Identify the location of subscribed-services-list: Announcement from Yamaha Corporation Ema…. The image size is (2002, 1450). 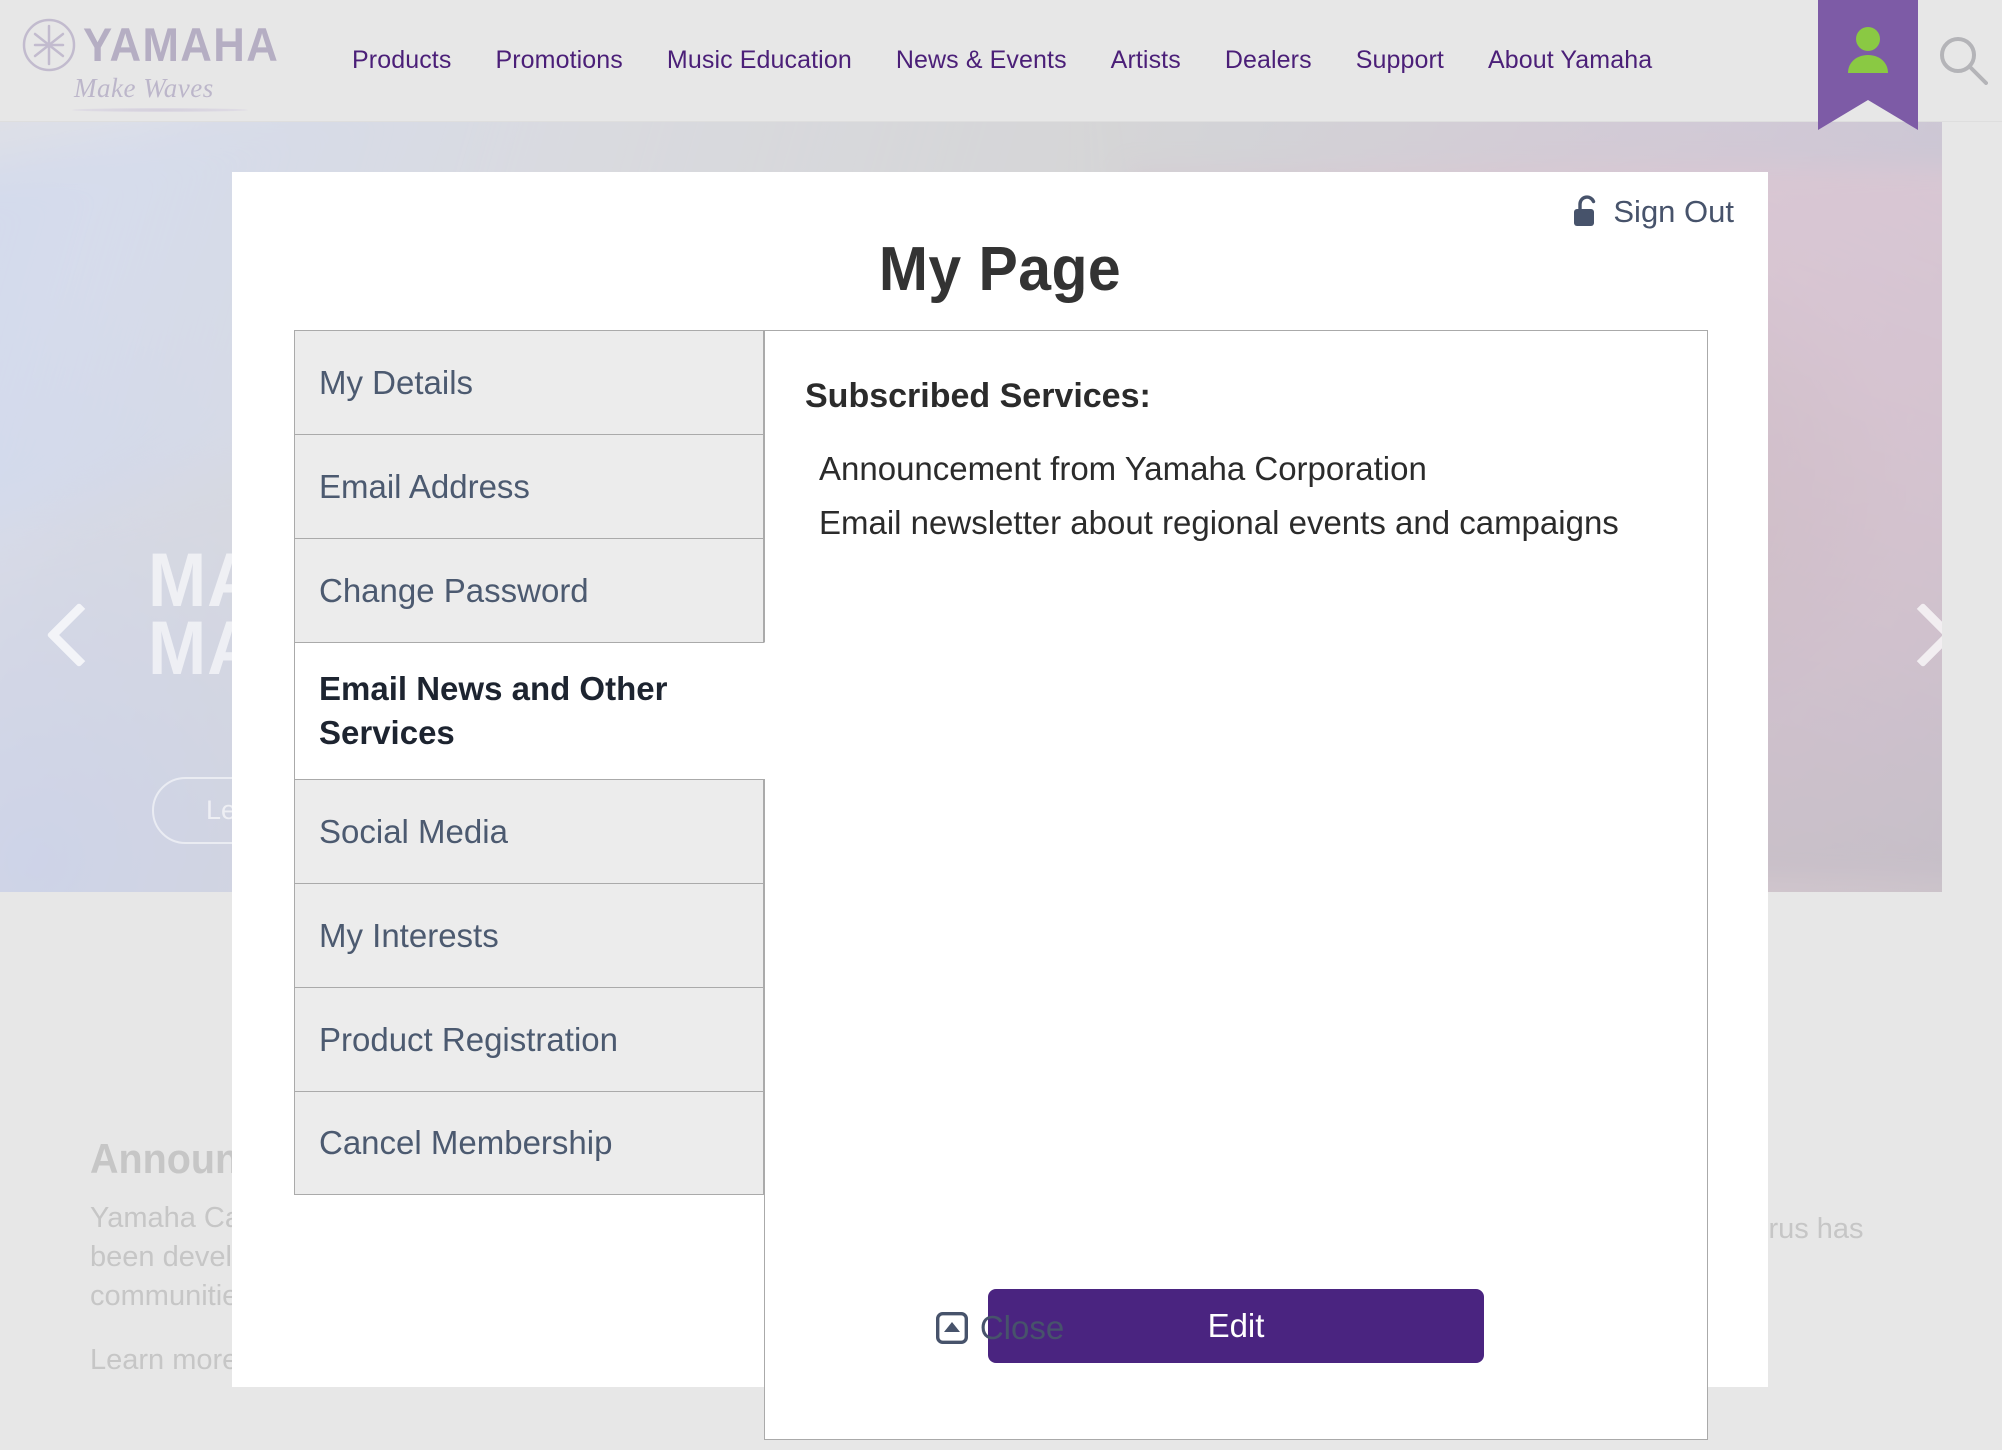
(1256, 496).